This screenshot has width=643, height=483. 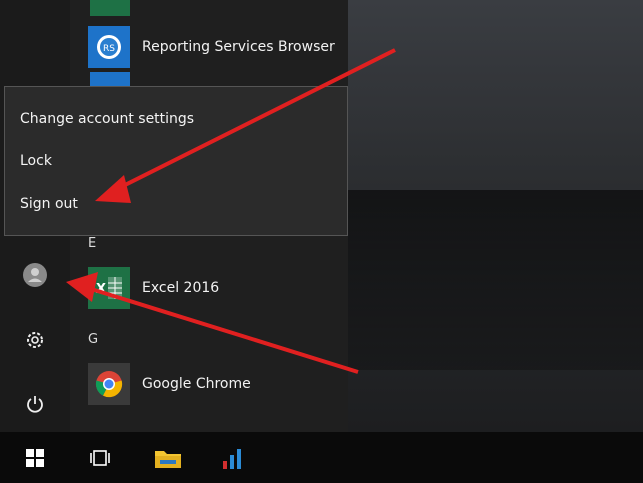 I want to click on lock-item: Lock, so click(x=36, y=161).